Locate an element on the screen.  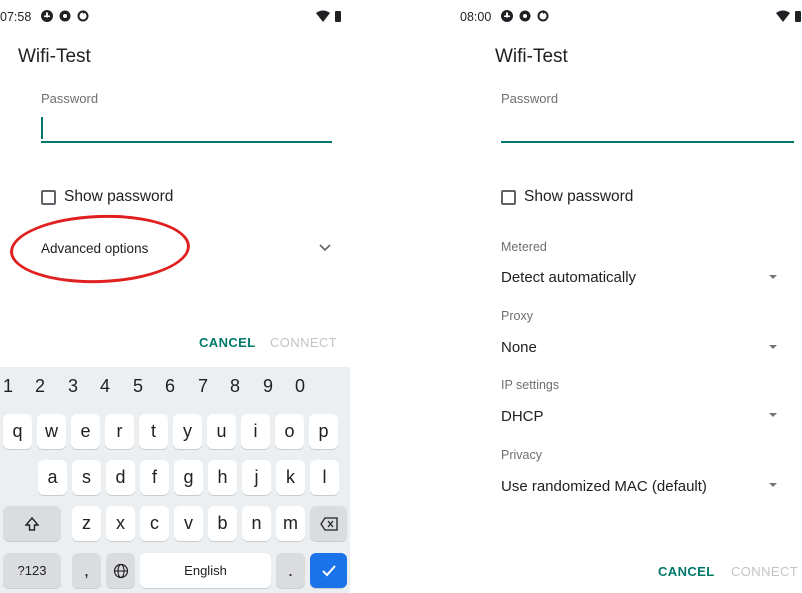
key-1: 1 is located at coordinates (11, 386).